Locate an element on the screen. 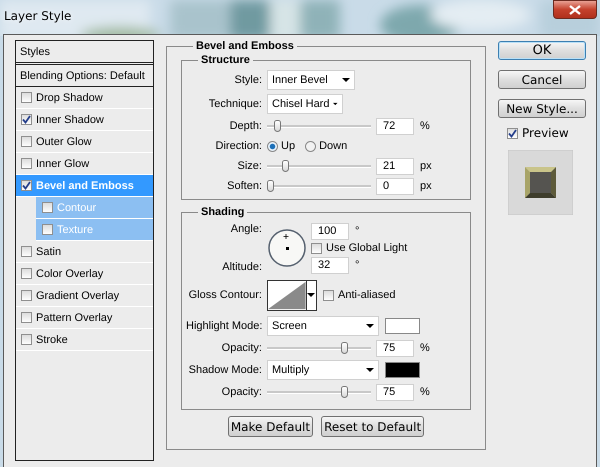 The width and height of the screenshot is (600, 467). checkbox-option: Use Global Light is located at coordinates (359, 248).